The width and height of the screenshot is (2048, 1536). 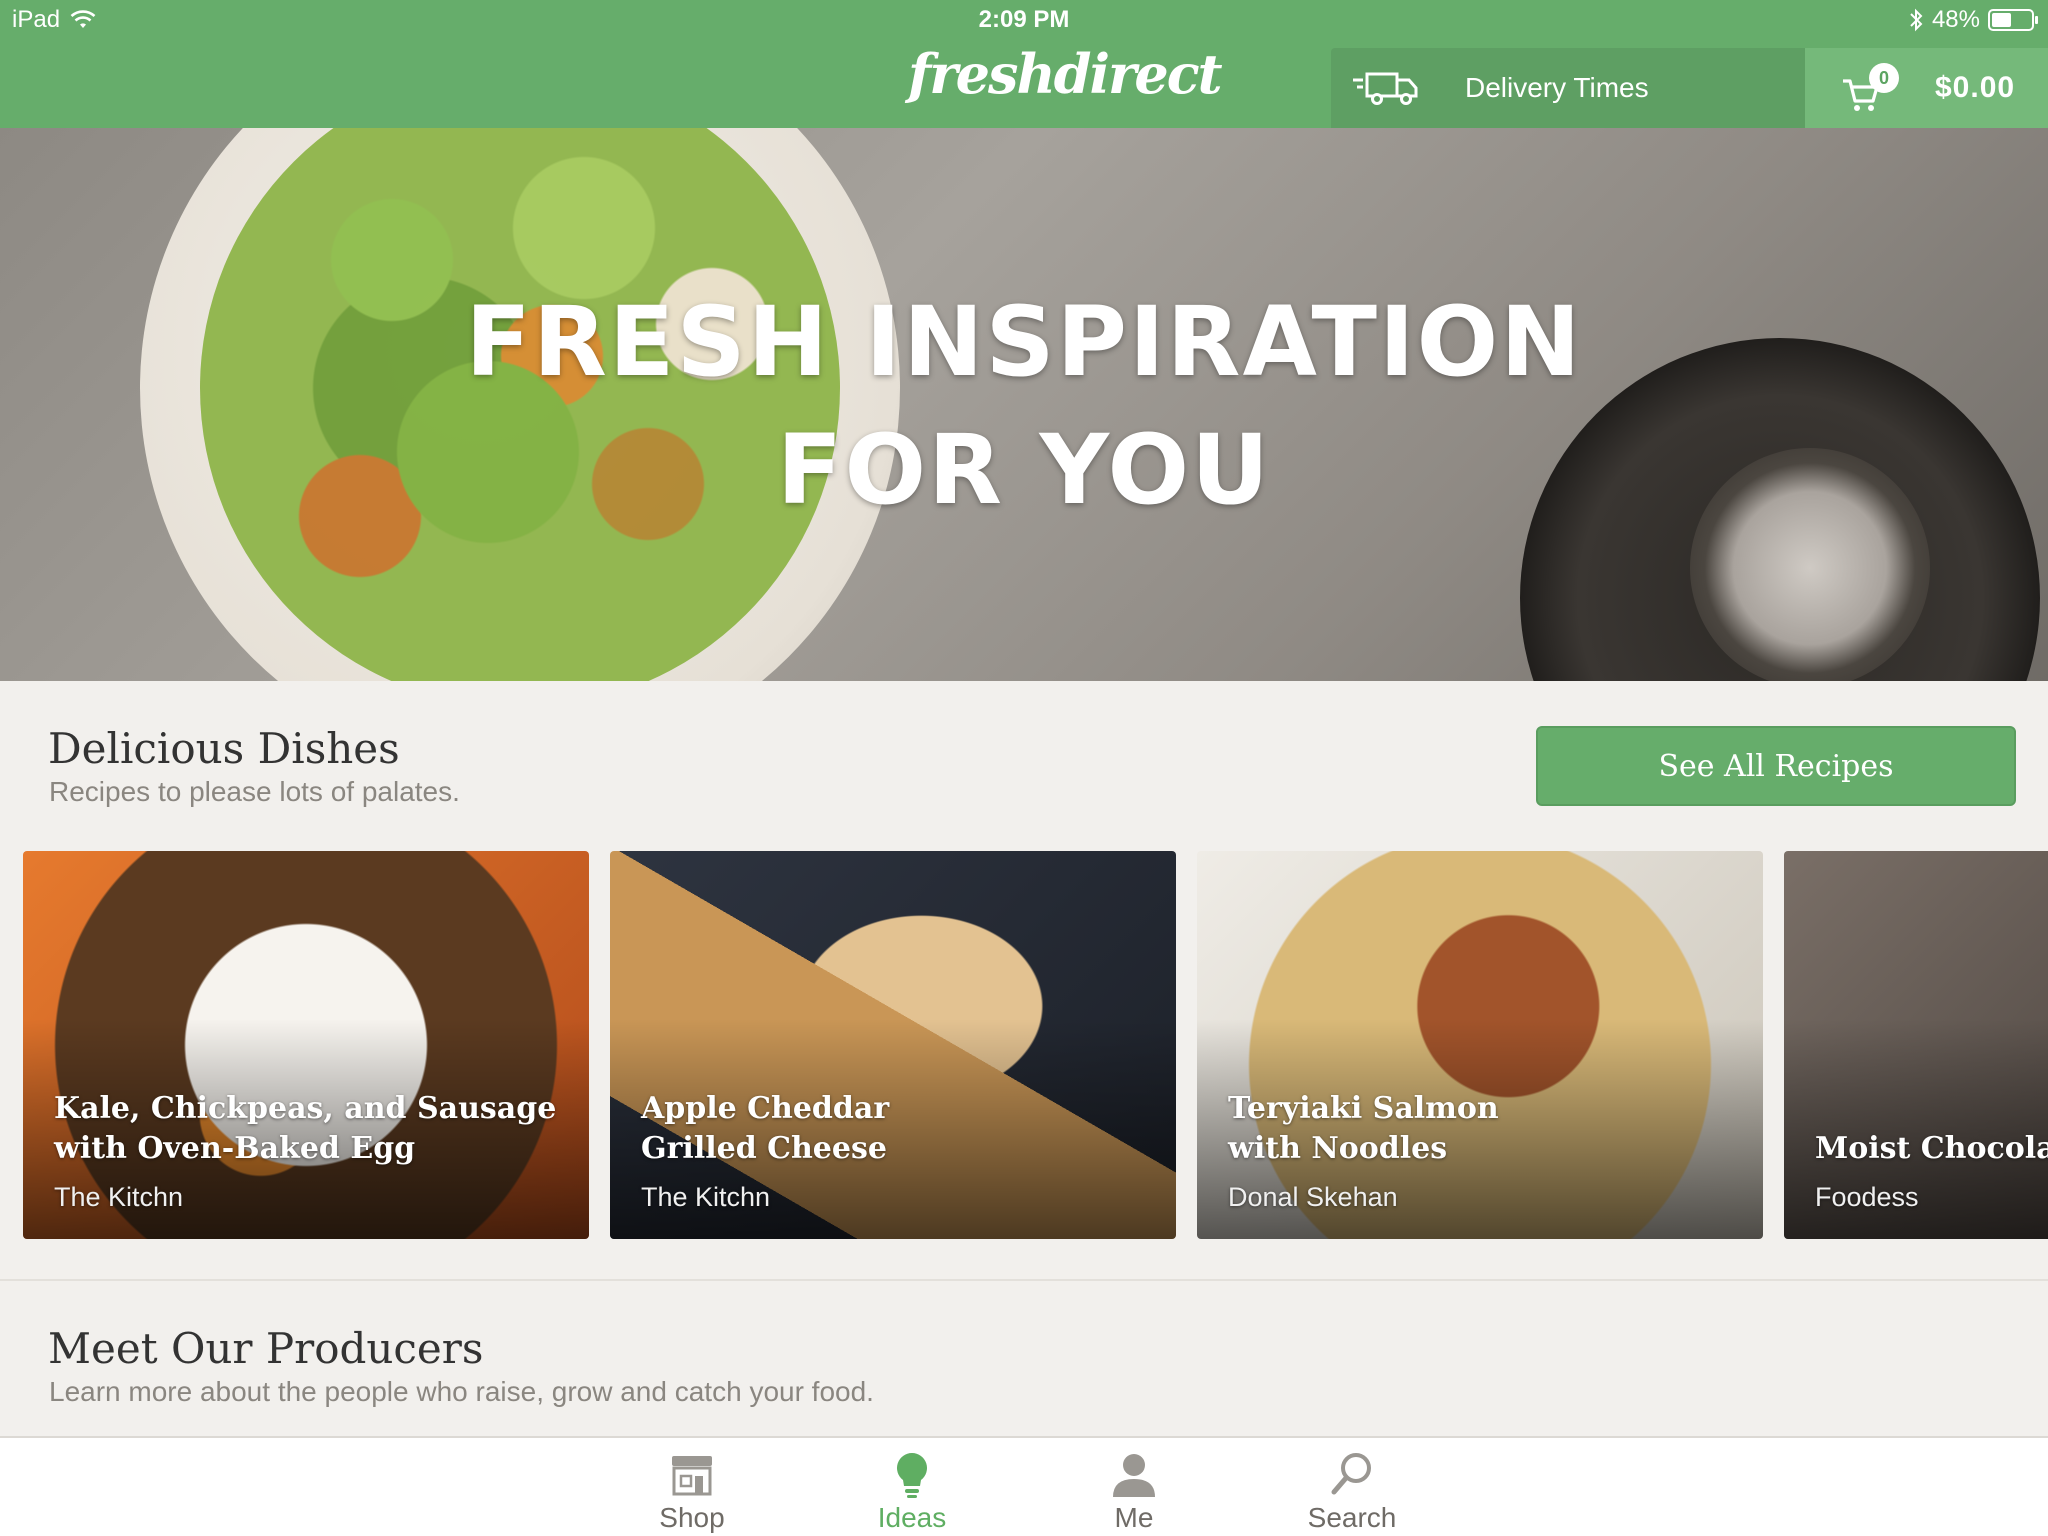 I want to click on tab-shop: Shop, so click(x=692, y=1492).